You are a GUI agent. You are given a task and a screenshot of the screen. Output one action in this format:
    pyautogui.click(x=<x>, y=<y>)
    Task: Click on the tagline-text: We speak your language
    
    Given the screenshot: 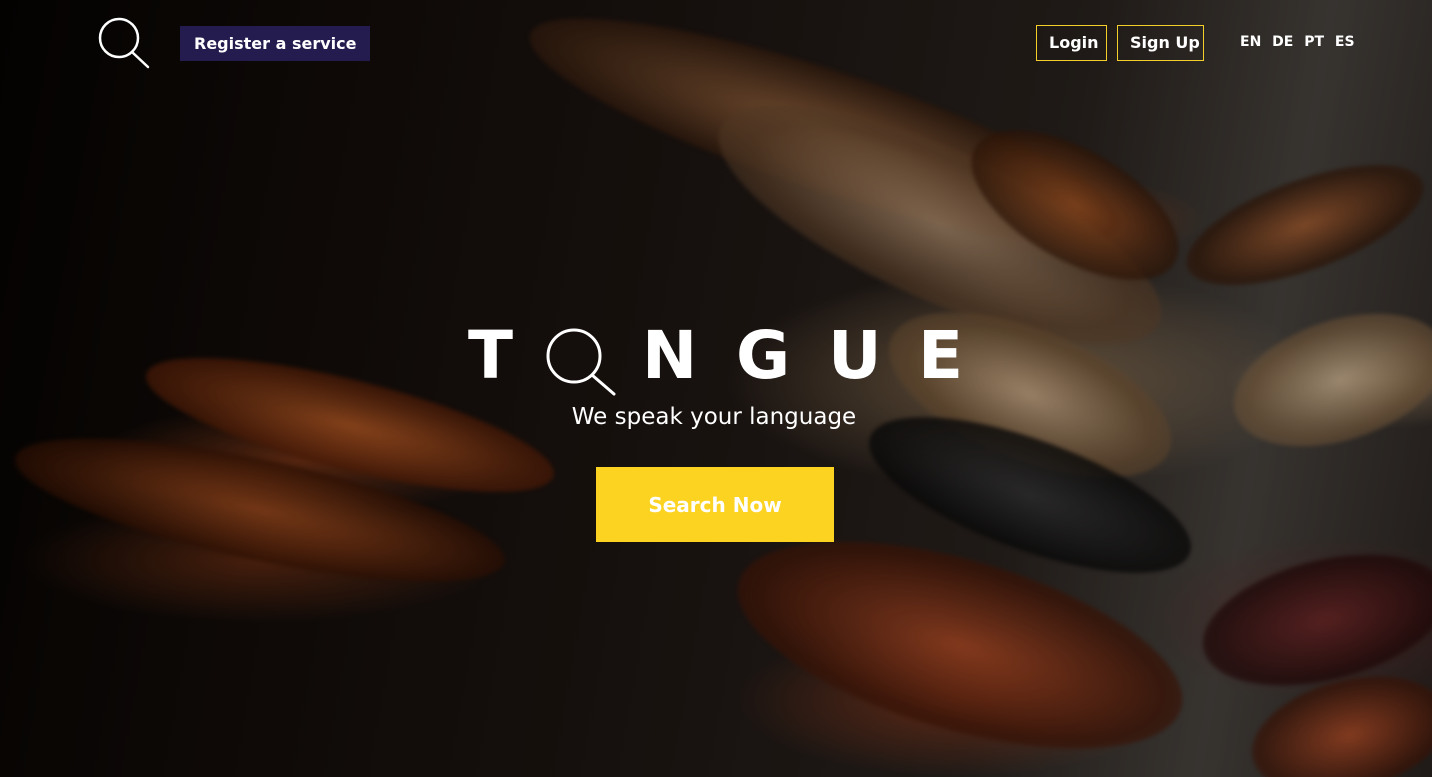 What is the action you would take?
    pyautogui.click(x=714, y=417)
    